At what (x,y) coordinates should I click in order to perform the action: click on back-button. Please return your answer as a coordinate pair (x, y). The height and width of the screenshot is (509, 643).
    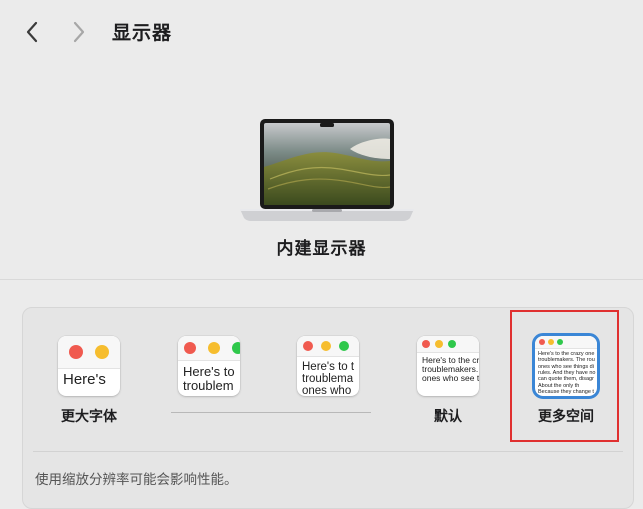
    Looking at the image, I should click on (32, 32).